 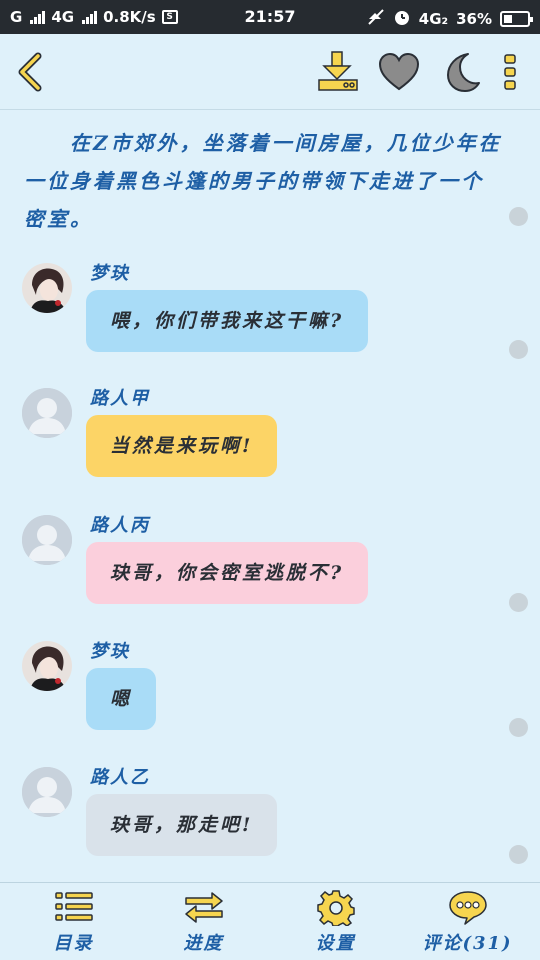 What do you see at coordinates (270, 17) in the screenshot?
I see `status-bar: G 4G 0.8K/s S 21:57 4G₂ 36%` at bounding box center [270, 17].